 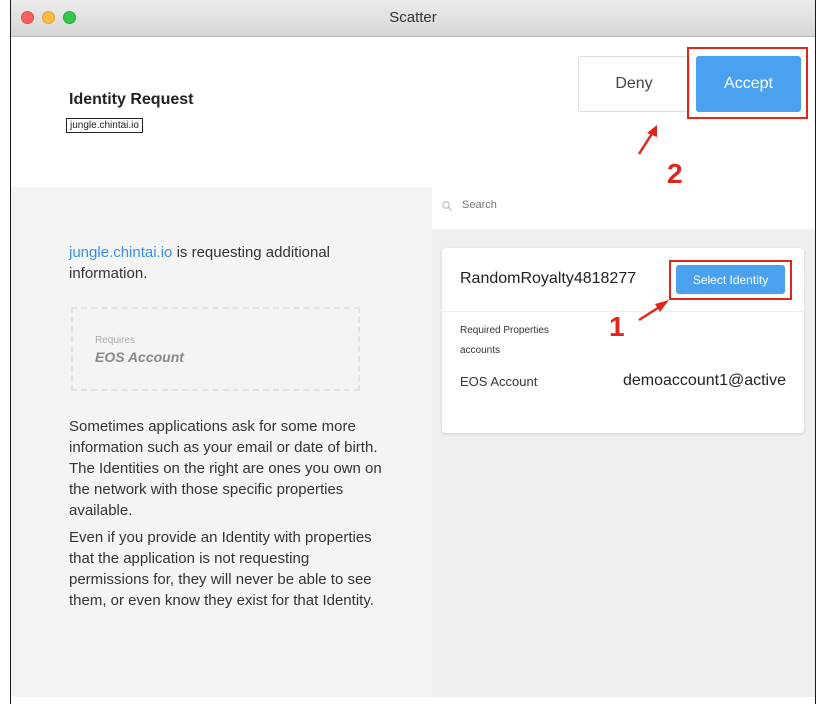 I want to click on select-identity-highlight-box, so click(x=730, y=280).